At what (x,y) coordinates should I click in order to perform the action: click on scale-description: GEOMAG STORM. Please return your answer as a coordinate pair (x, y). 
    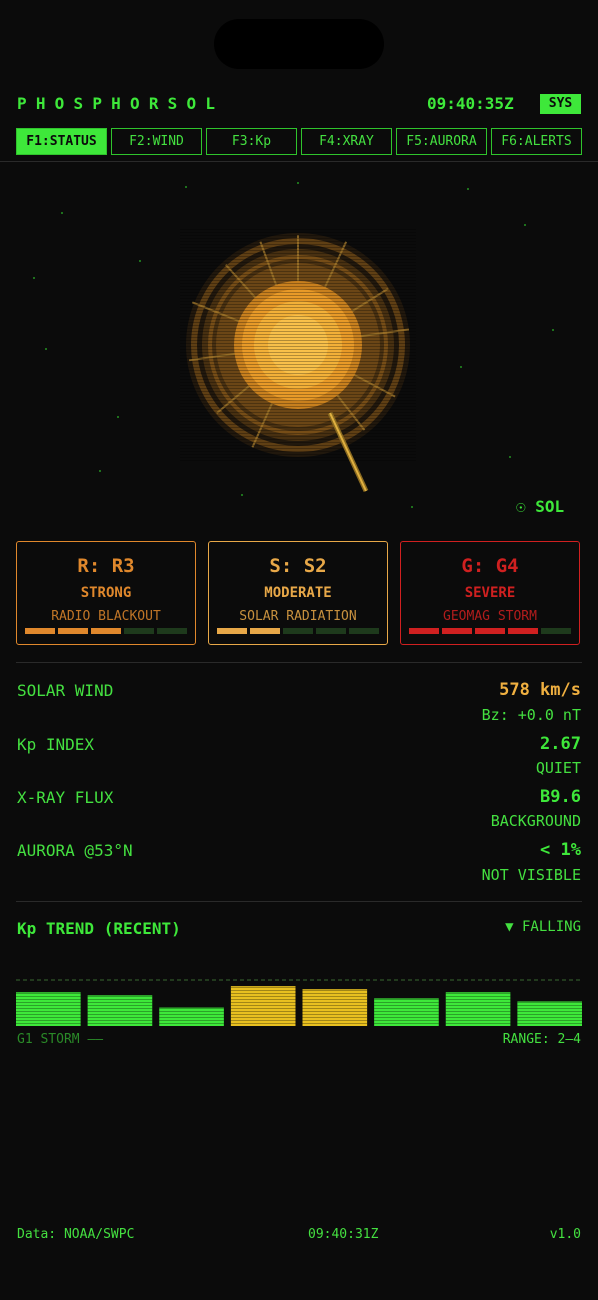
    Looking at the image, I should click on (490, 616).